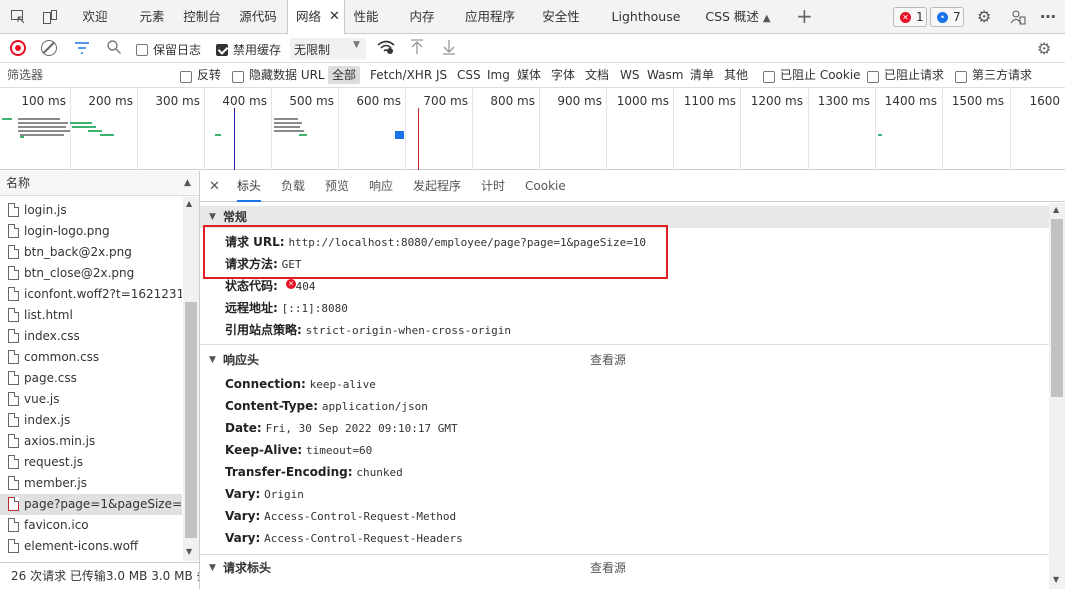 The image size is (1065, 589). I want to click on tab-memory: 内存, so click(422, 17).